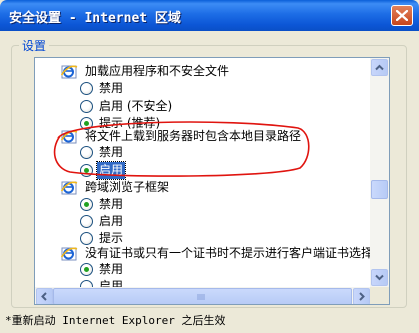 Image resolution: width=419 pixels, height=333 pixels. I want to click on grip-icon, so click(201, 297).